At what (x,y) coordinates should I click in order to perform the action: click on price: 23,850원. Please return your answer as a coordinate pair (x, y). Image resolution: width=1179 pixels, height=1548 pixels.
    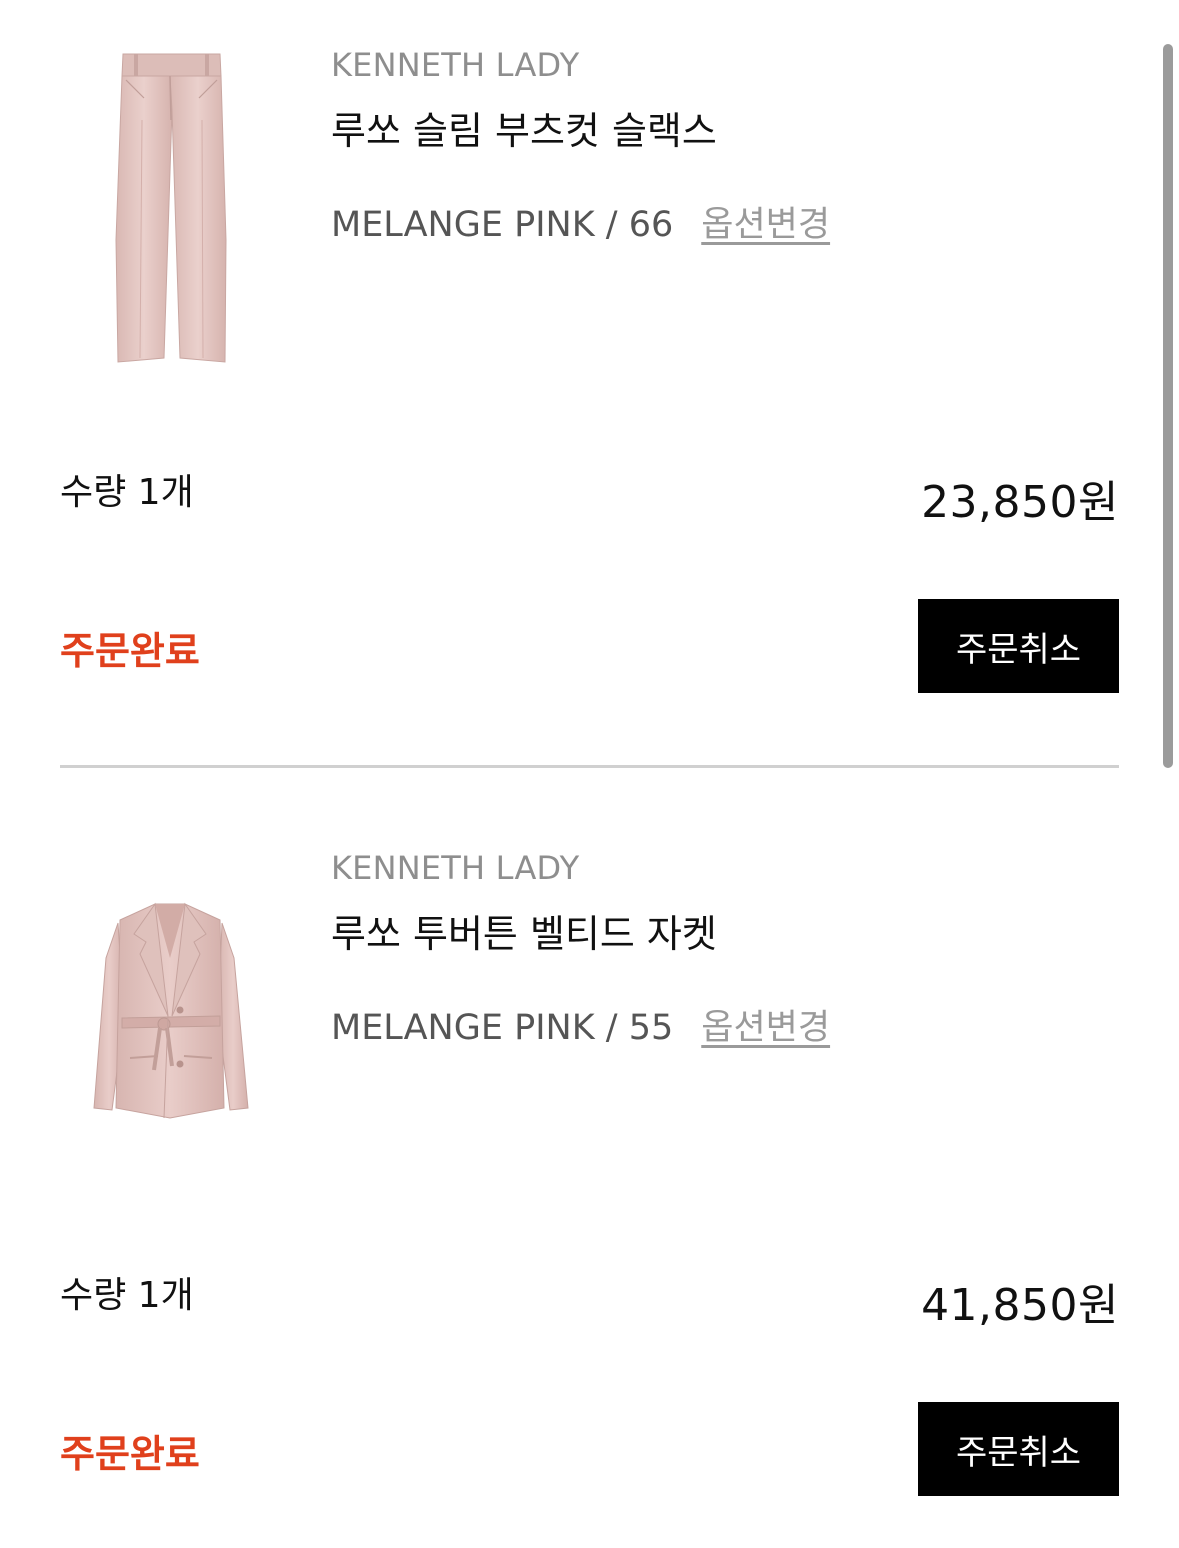
    Looking at the image, I should click on (1020, 502).